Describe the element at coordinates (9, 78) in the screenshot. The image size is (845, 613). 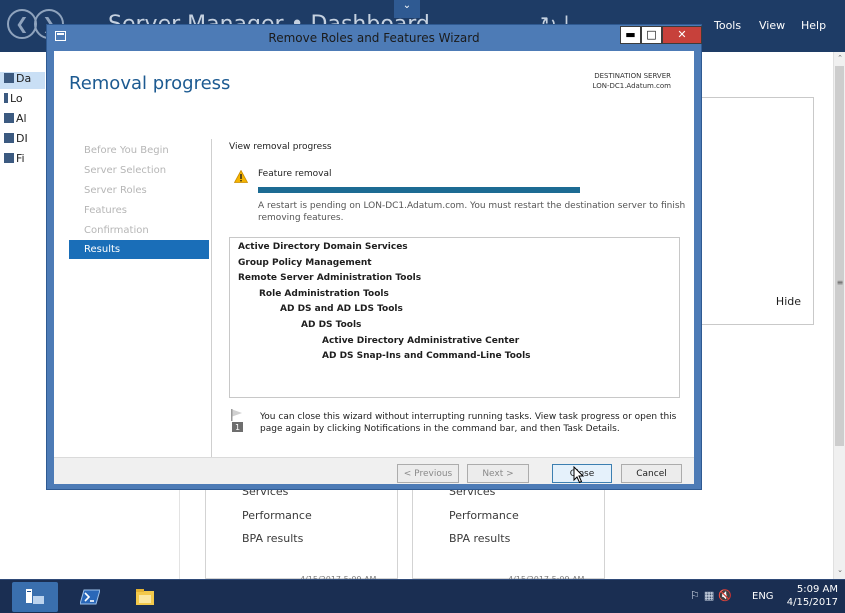
I see `dashboard-icon` at that location.